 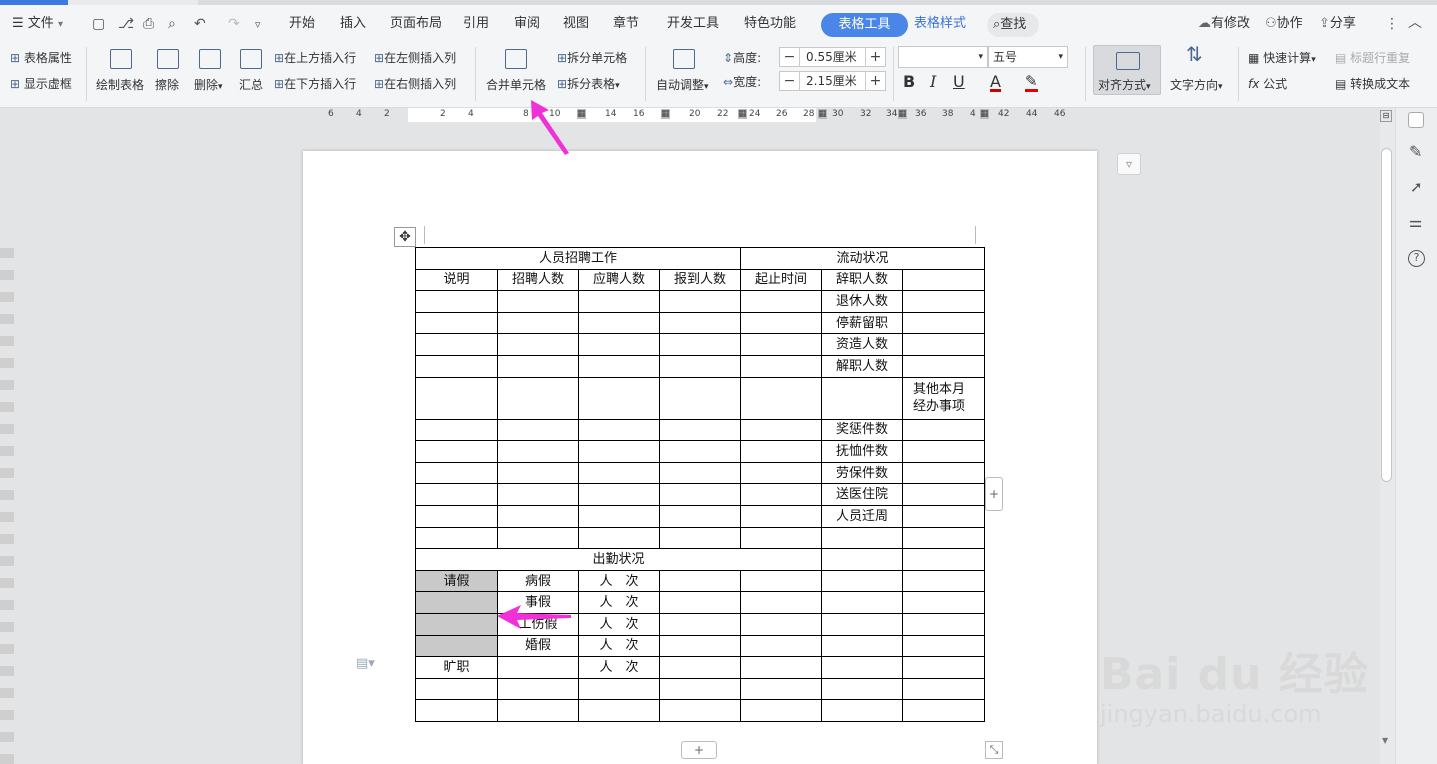 I want to click on delete-button: 删除▾, so click(x=208, y=86).